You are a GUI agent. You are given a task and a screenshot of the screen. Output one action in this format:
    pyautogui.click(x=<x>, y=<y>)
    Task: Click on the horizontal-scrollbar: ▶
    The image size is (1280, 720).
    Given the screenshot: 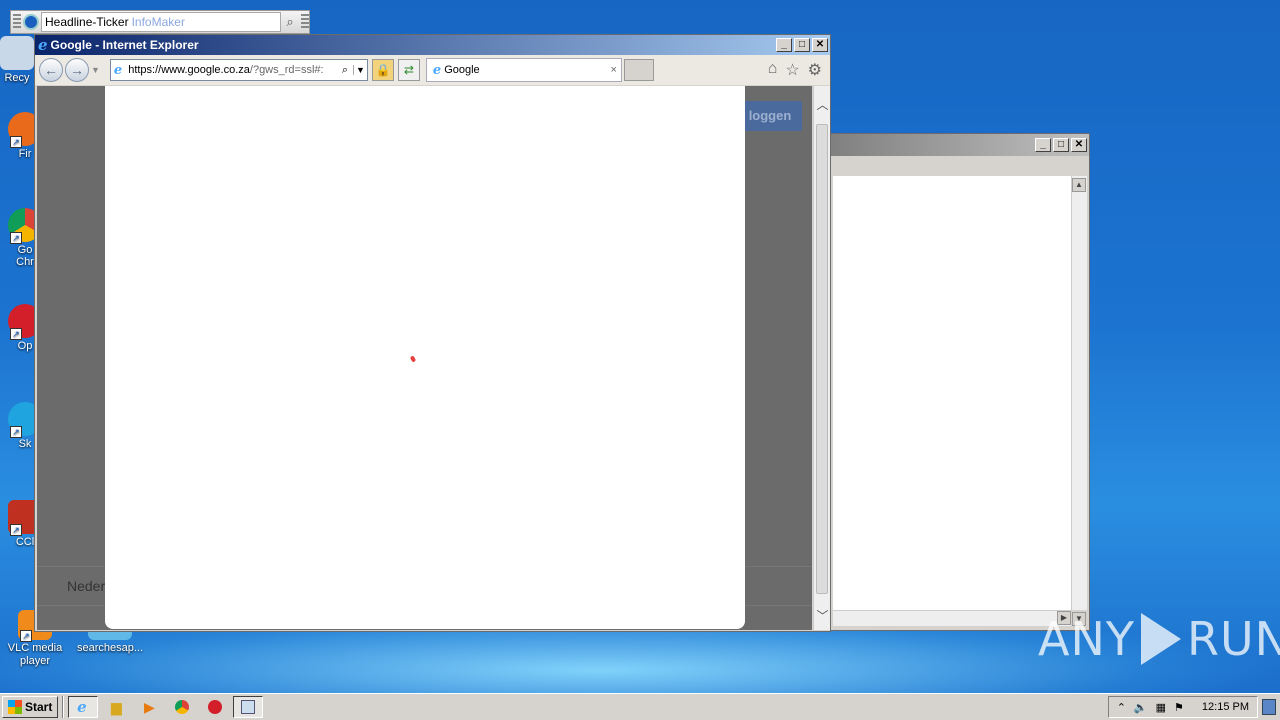 What is the action you would take?
    pyautogui.click(x=952, y=618)
    